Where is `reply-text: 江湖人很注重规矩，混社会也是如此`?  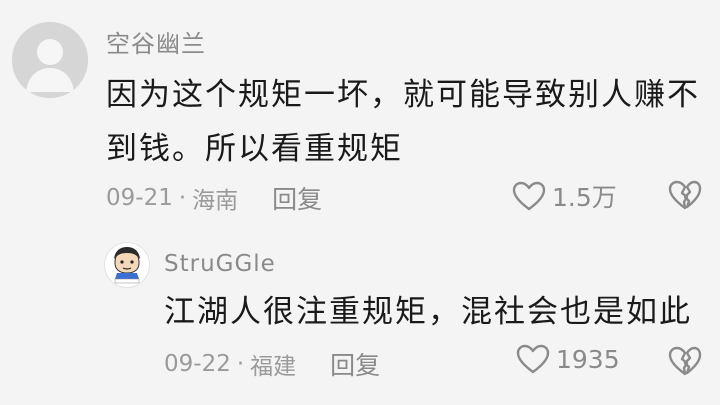
reply-text: 江湖人很注重规矩，混社会也是如此 is located at coordinates (428, 312).